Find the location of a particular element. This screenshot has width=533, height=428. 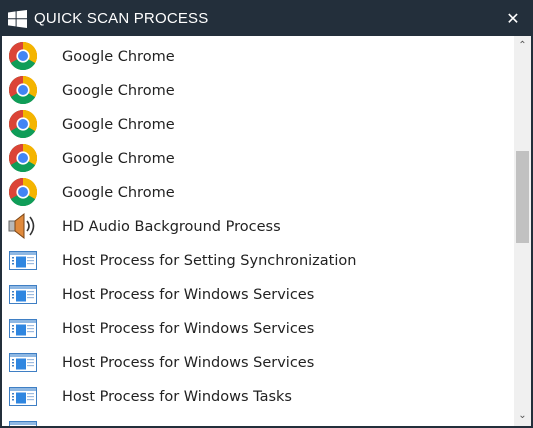

vertical-scrollbar: ⌃ ⌄ is located at coordinates (522, 231).